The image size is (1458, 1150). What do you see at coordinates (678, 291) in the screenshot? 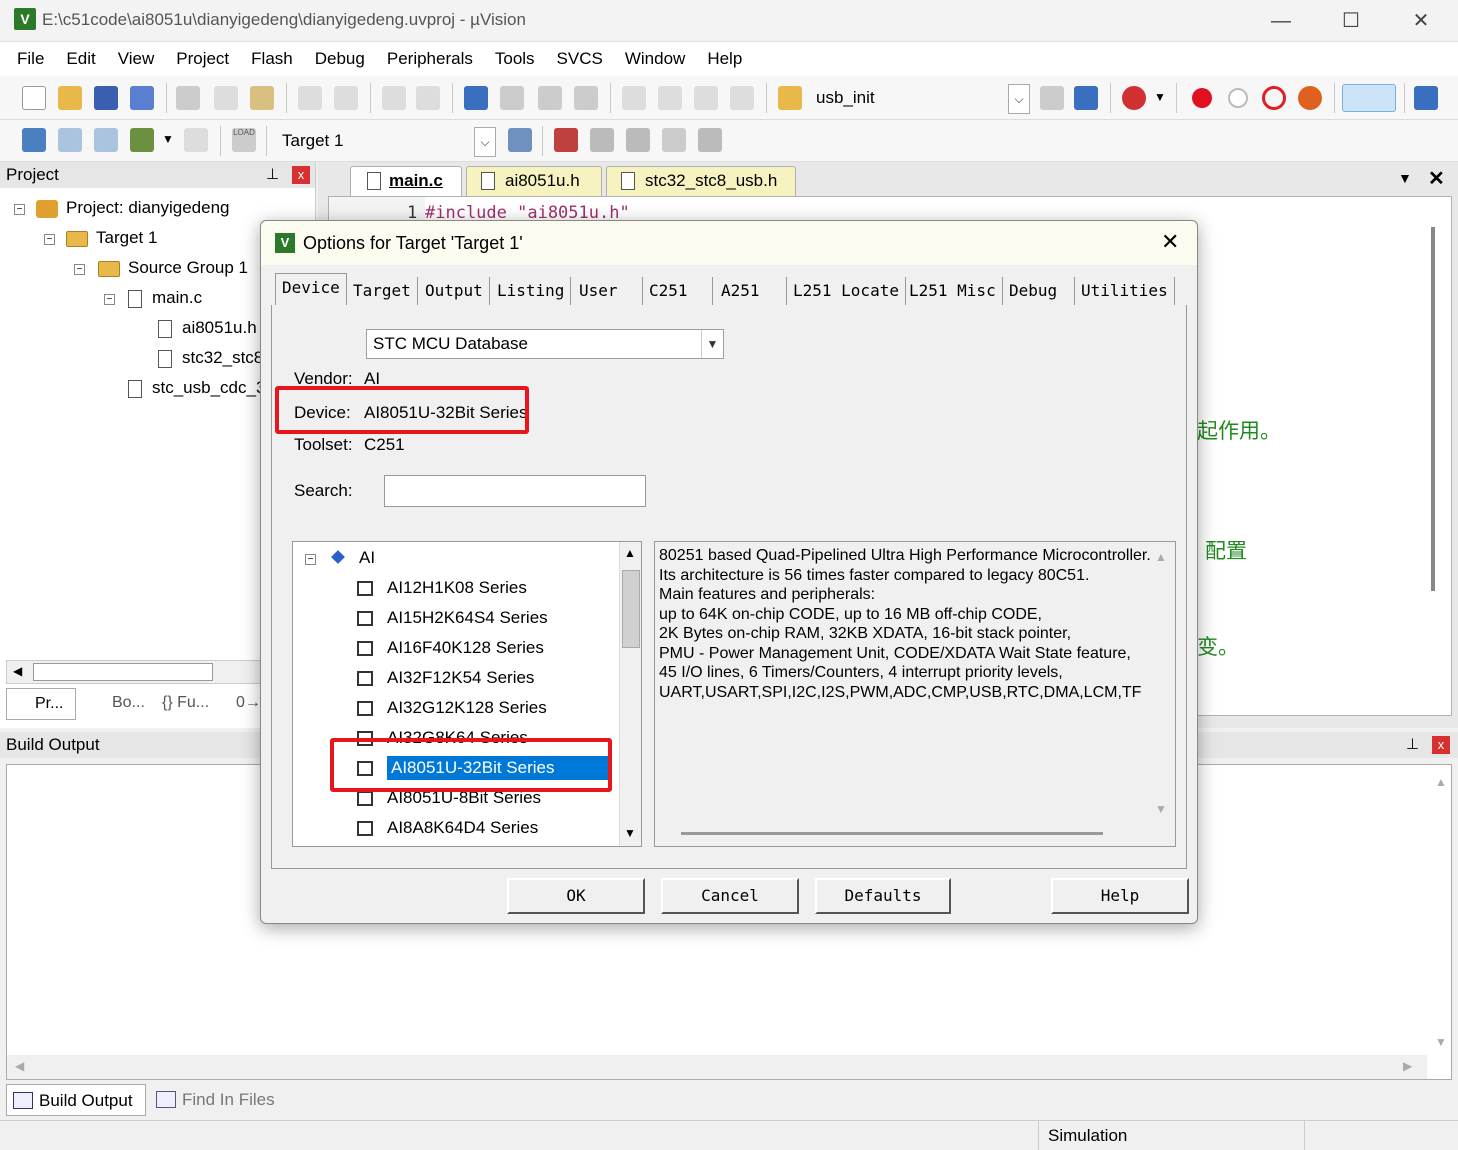
I see `tab-c251: C251` at bounding box center [678, 291].